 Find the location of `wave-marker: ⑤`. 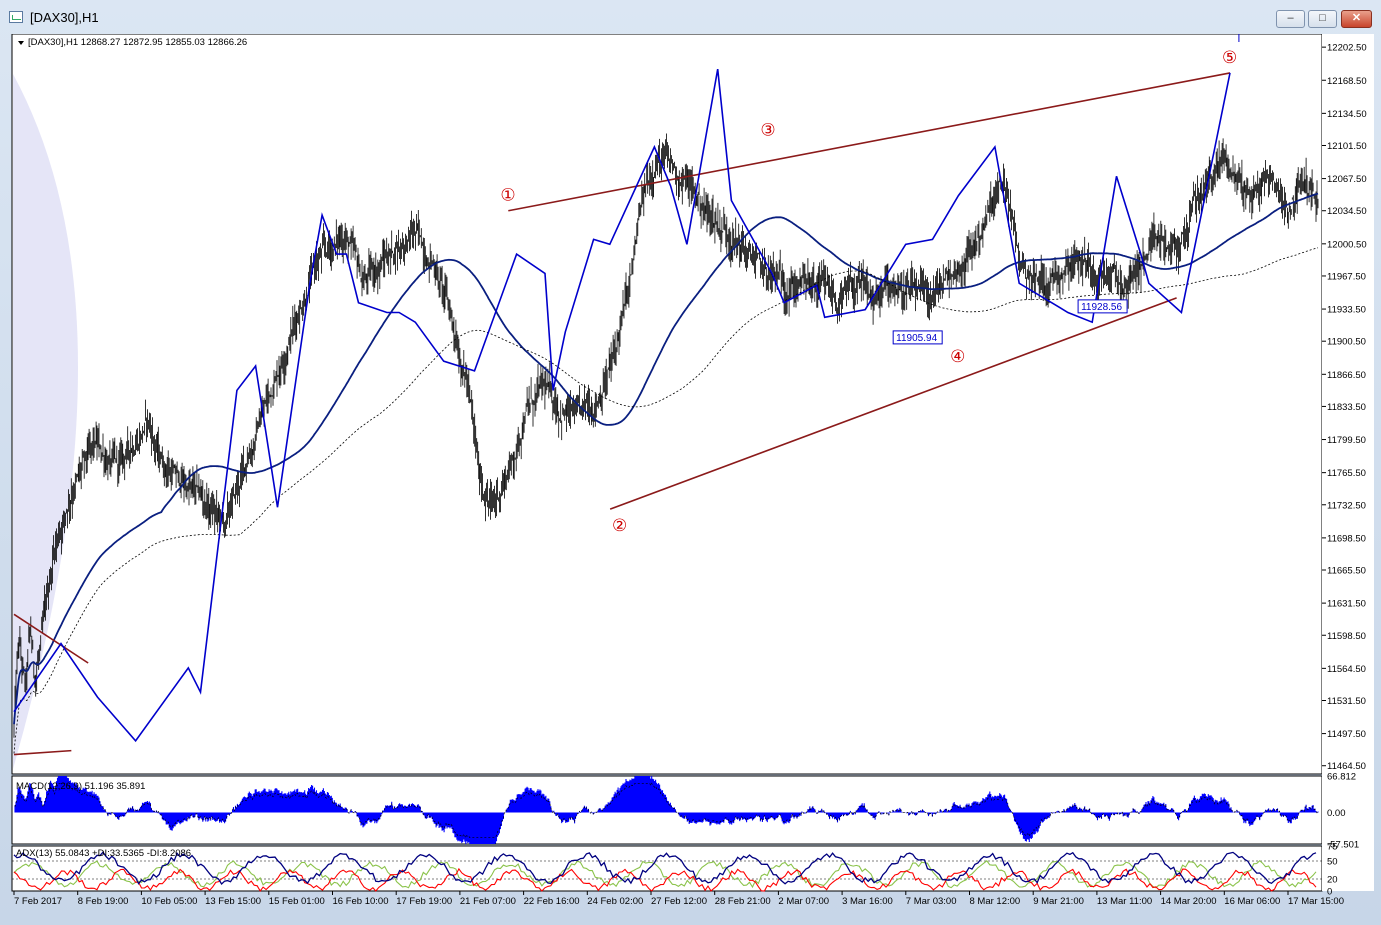

wave-marker: ⑤ is located at coordinates (1229, 57).